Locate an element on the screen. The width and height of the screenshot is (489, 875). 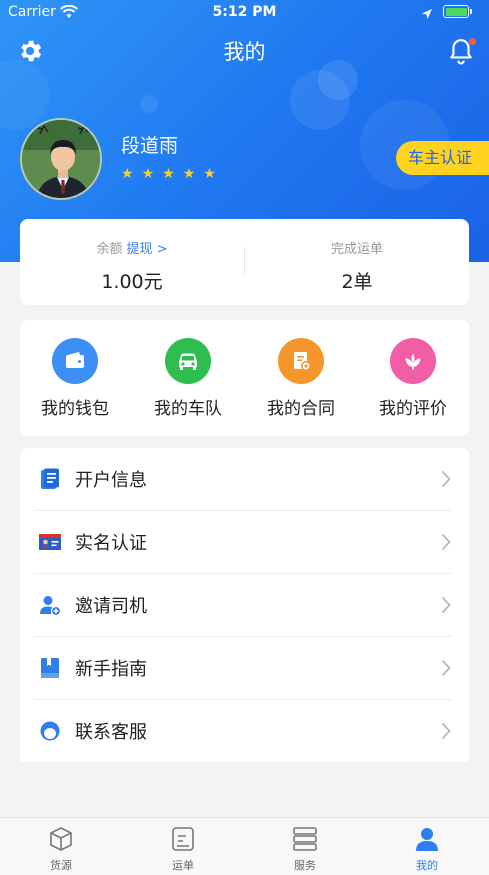
quick-action-label: 我的钱包 is located at coordinates (75, 409).